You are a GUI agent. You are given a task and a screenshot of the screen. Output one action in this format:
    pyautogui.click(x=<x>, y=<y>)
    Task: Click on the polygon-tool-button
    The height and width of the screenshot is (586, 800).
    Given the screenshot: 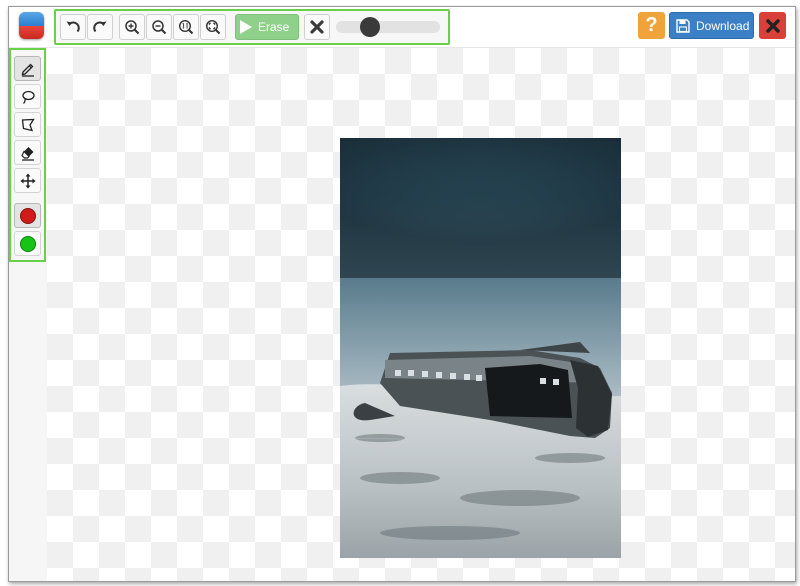 What is the action you would take?
    pyautogui.click(x=27, y=124)
    